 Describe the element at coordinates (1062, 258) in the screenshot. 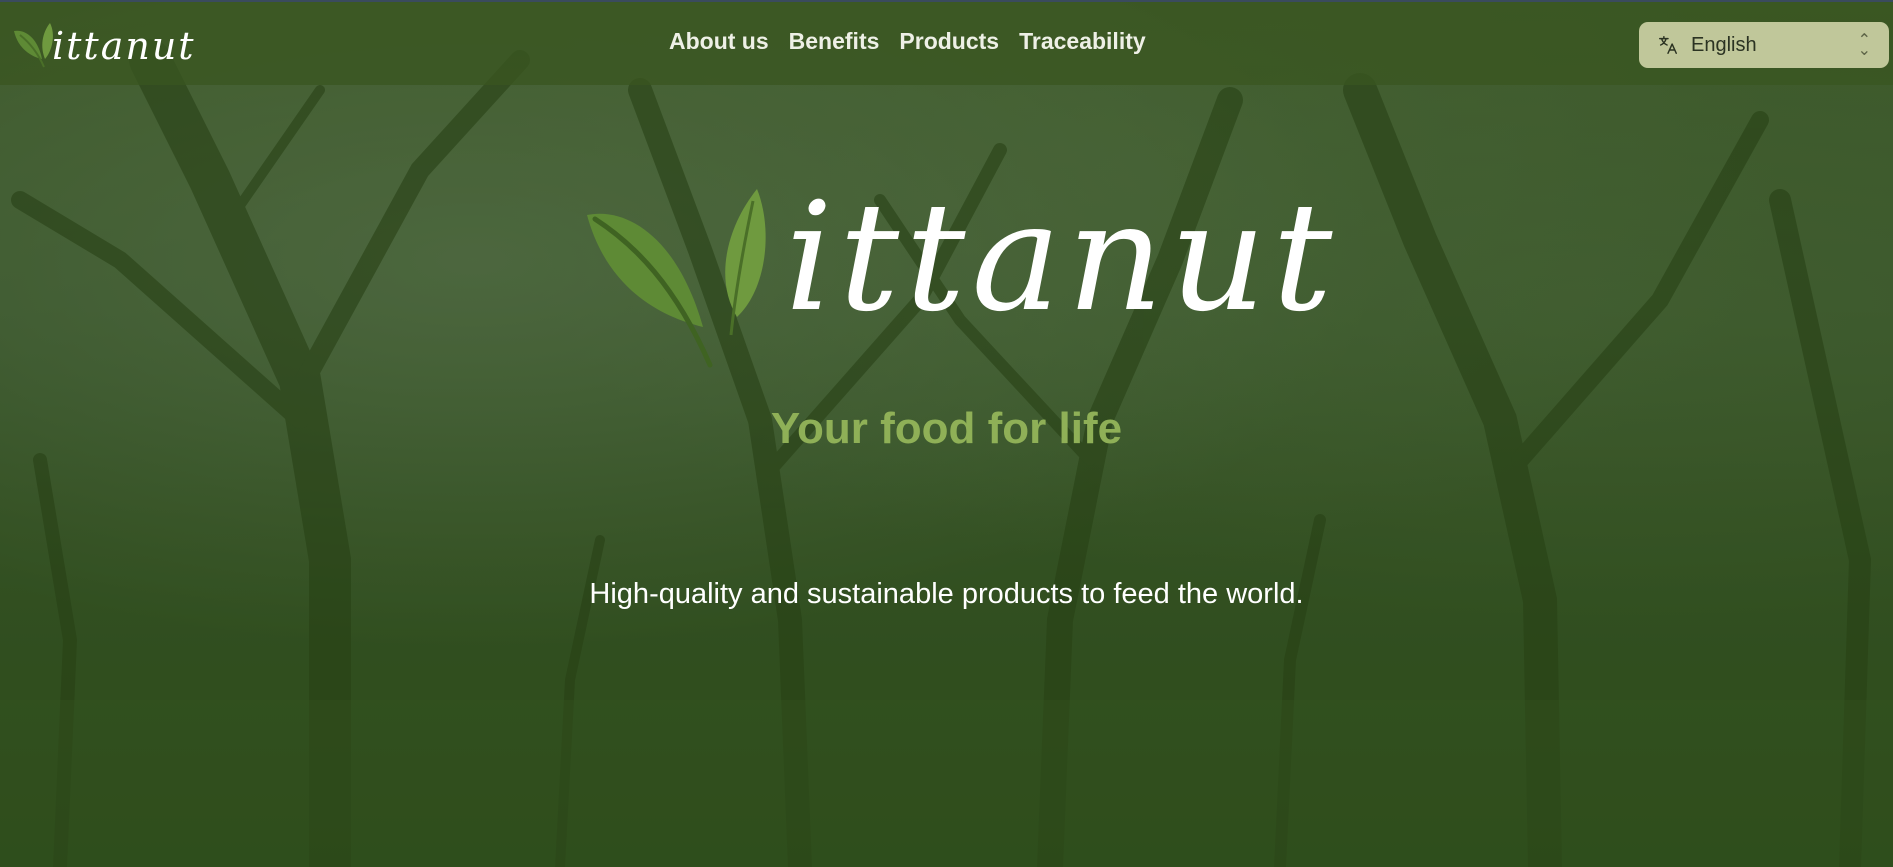

I see `hero-logo-text: ittanut` at that location.